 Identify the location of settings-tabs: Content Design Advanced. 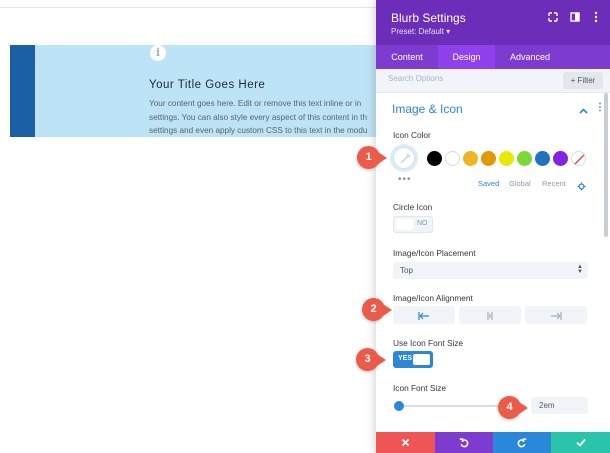
(493, 57).